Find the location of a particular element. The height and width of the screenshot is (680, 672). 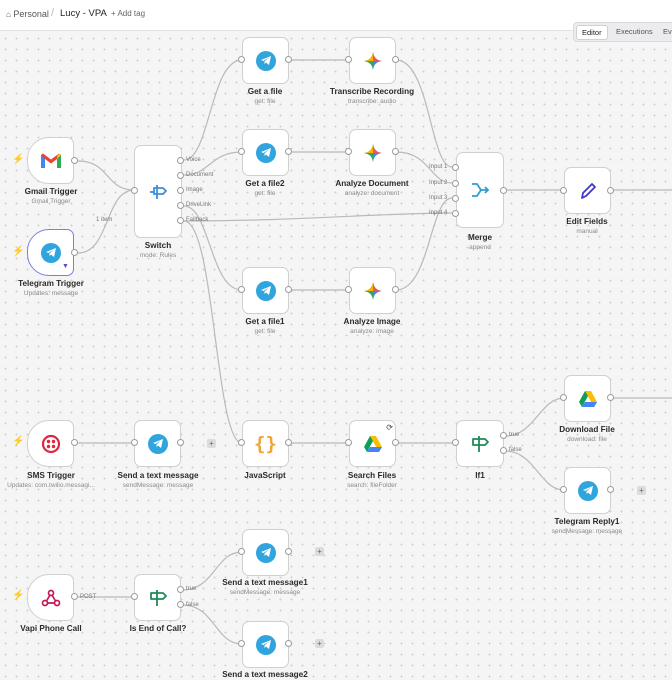

get-file2-title: Get a file2 is located at coordinates (265, 183).